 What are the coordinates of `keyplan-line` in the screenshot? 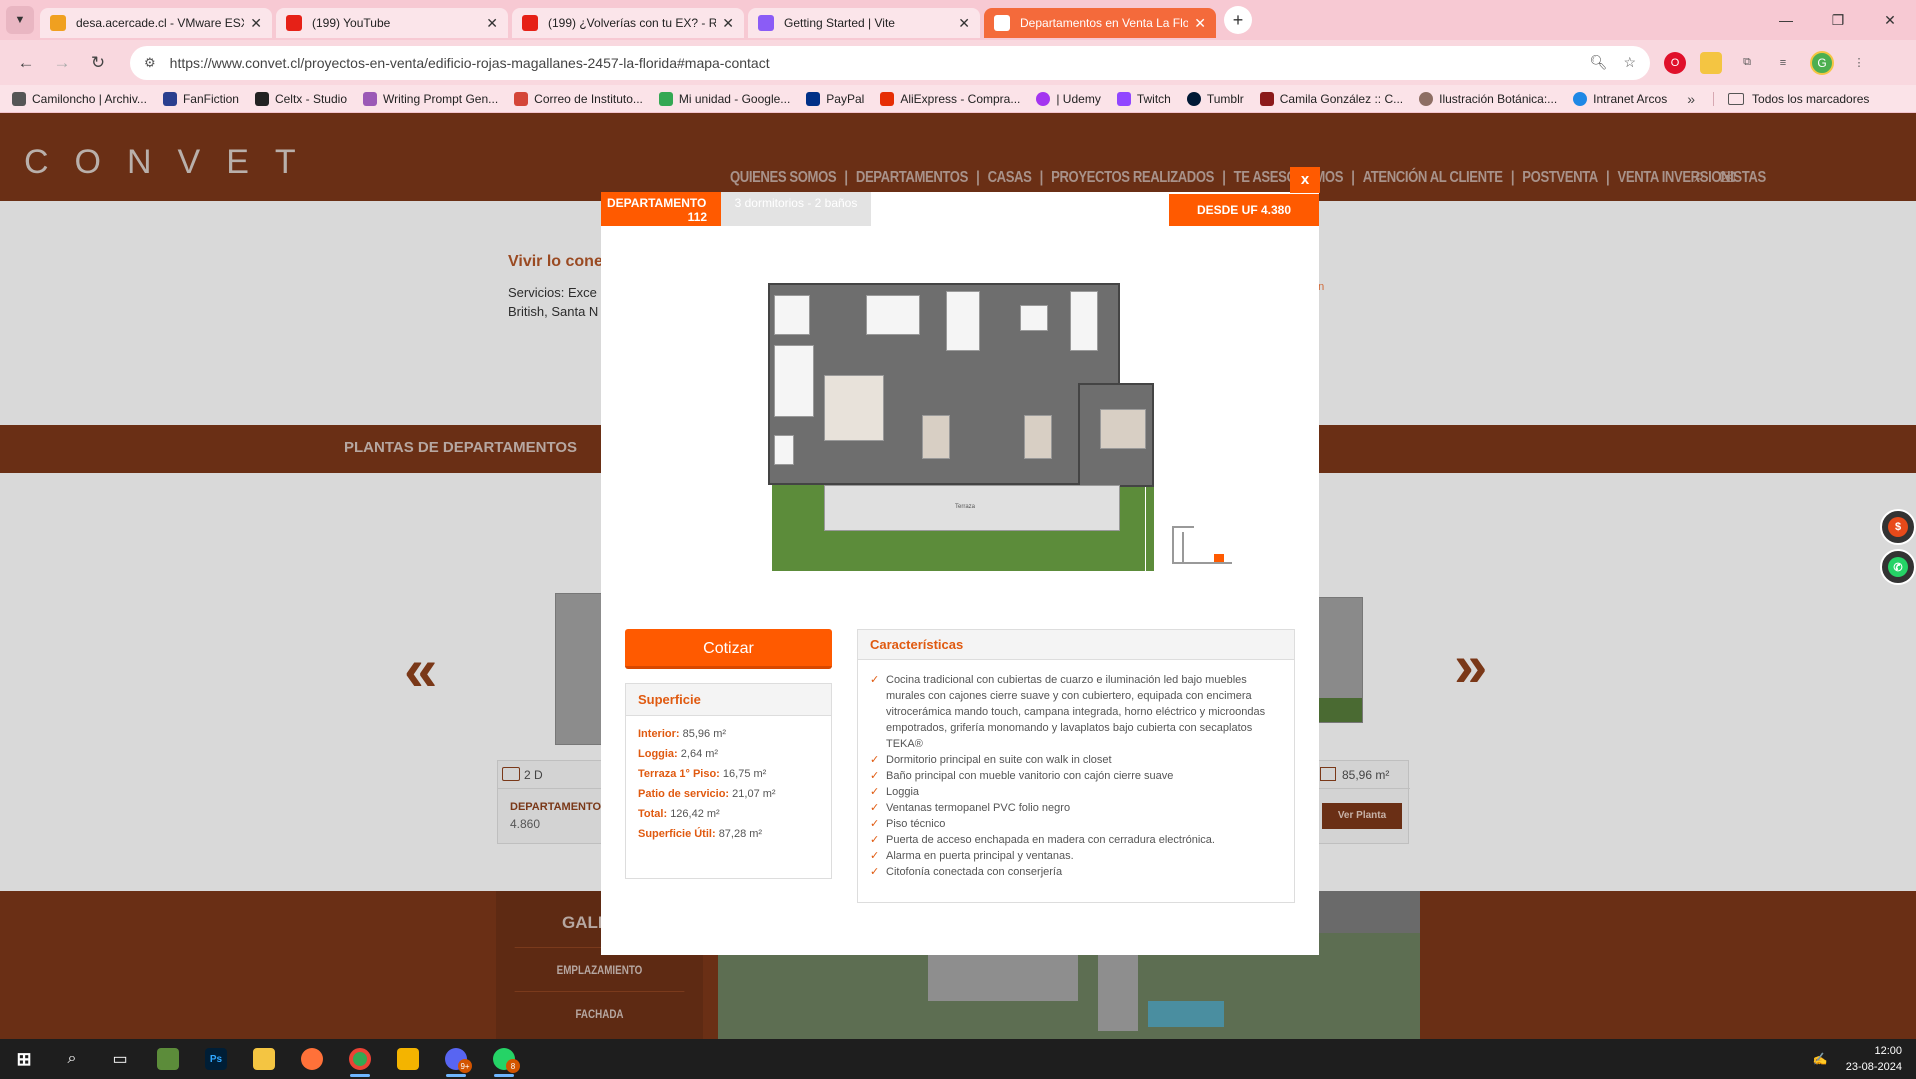 It's located at (1202, 563).